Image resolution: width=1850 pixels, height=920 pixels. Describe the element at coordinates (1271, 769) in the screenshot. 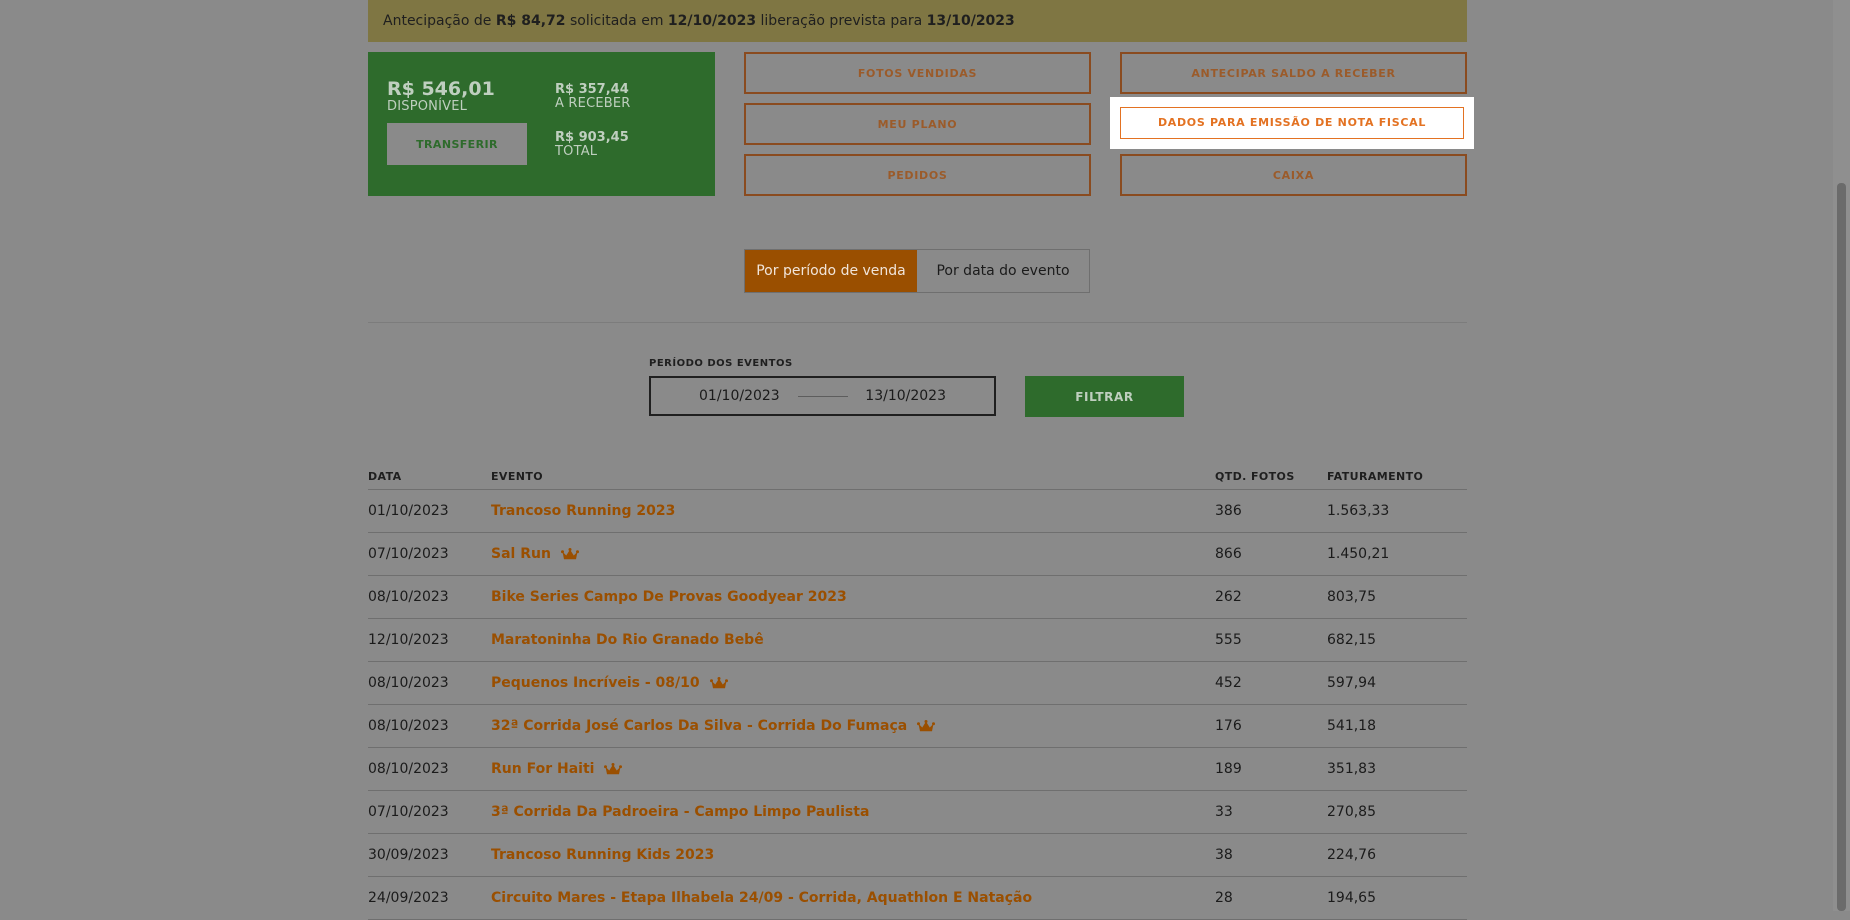

I see `row-qty: 189` at that location.